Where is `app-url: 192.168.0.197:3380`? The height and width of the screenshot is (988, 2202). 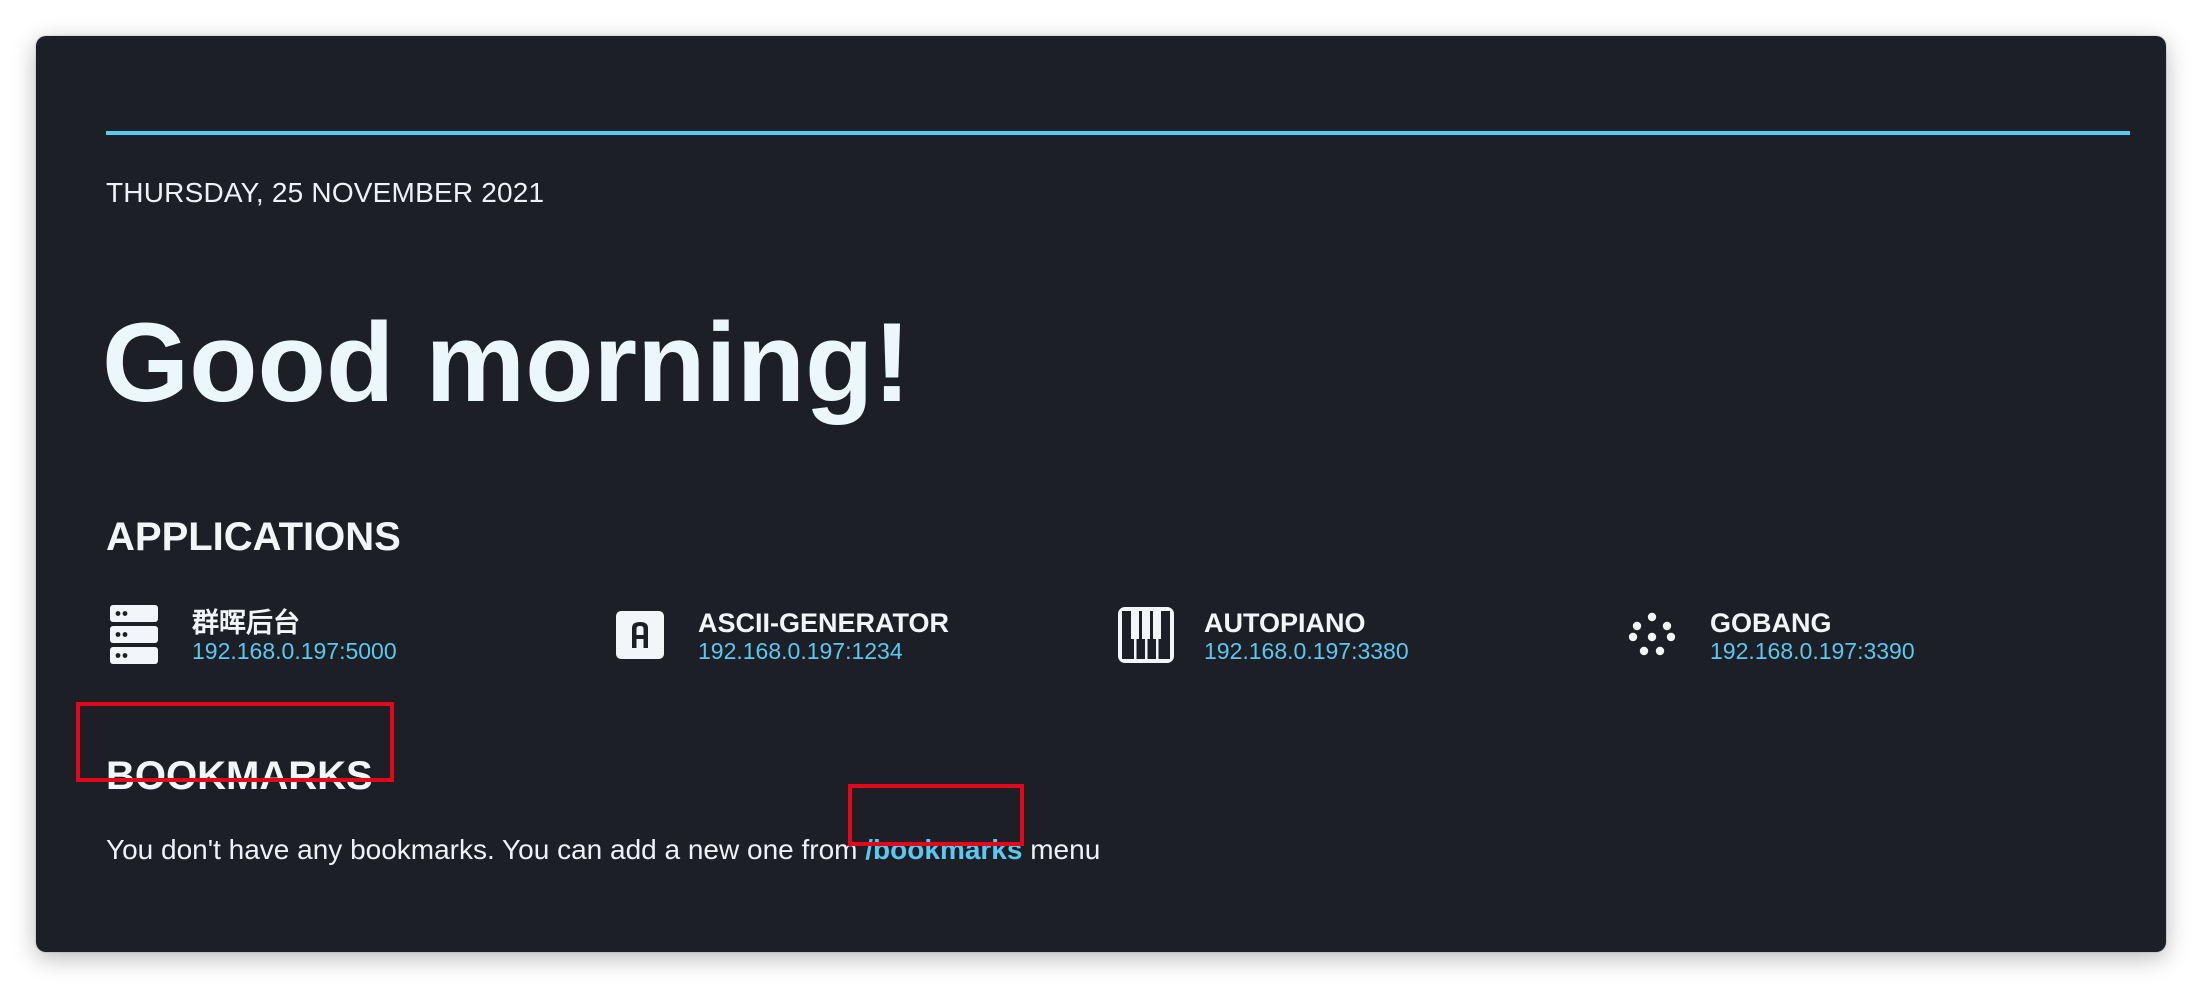
app-url: 192.168.0.197:3380 is located at coordinates (1306, 651).